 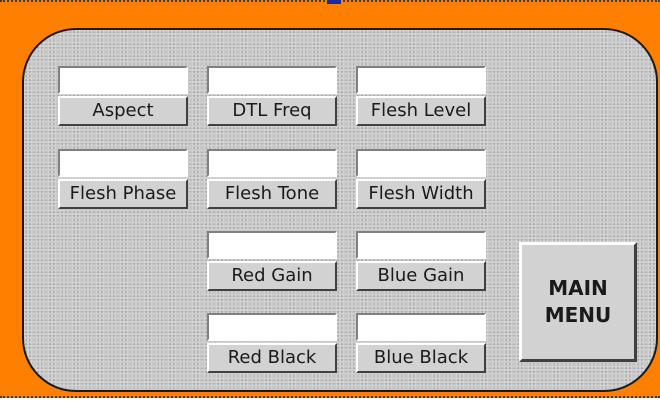 What do you see at coordinates (123, 163) in the screenshot?
I see `flesh-phase-value-field` at bounding box center [123, 163].